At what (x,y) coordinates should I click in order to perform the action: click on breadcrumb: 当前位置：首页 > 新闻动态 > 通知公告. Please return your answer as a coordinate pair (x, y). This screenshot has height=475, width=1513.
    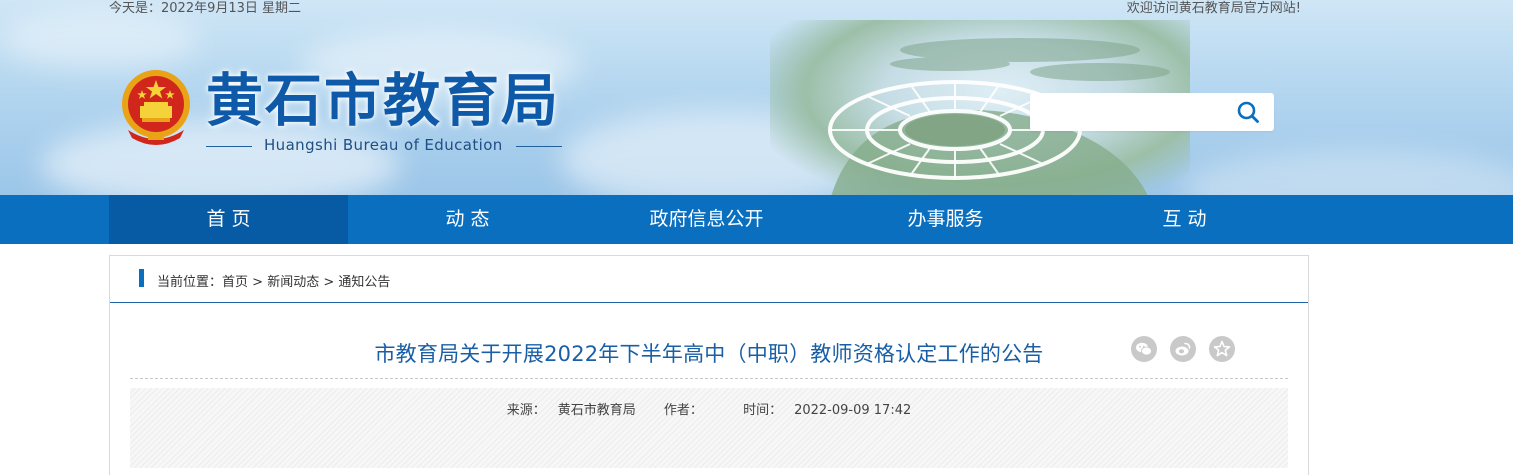
    Looking at the image, I should click on (709, 279).